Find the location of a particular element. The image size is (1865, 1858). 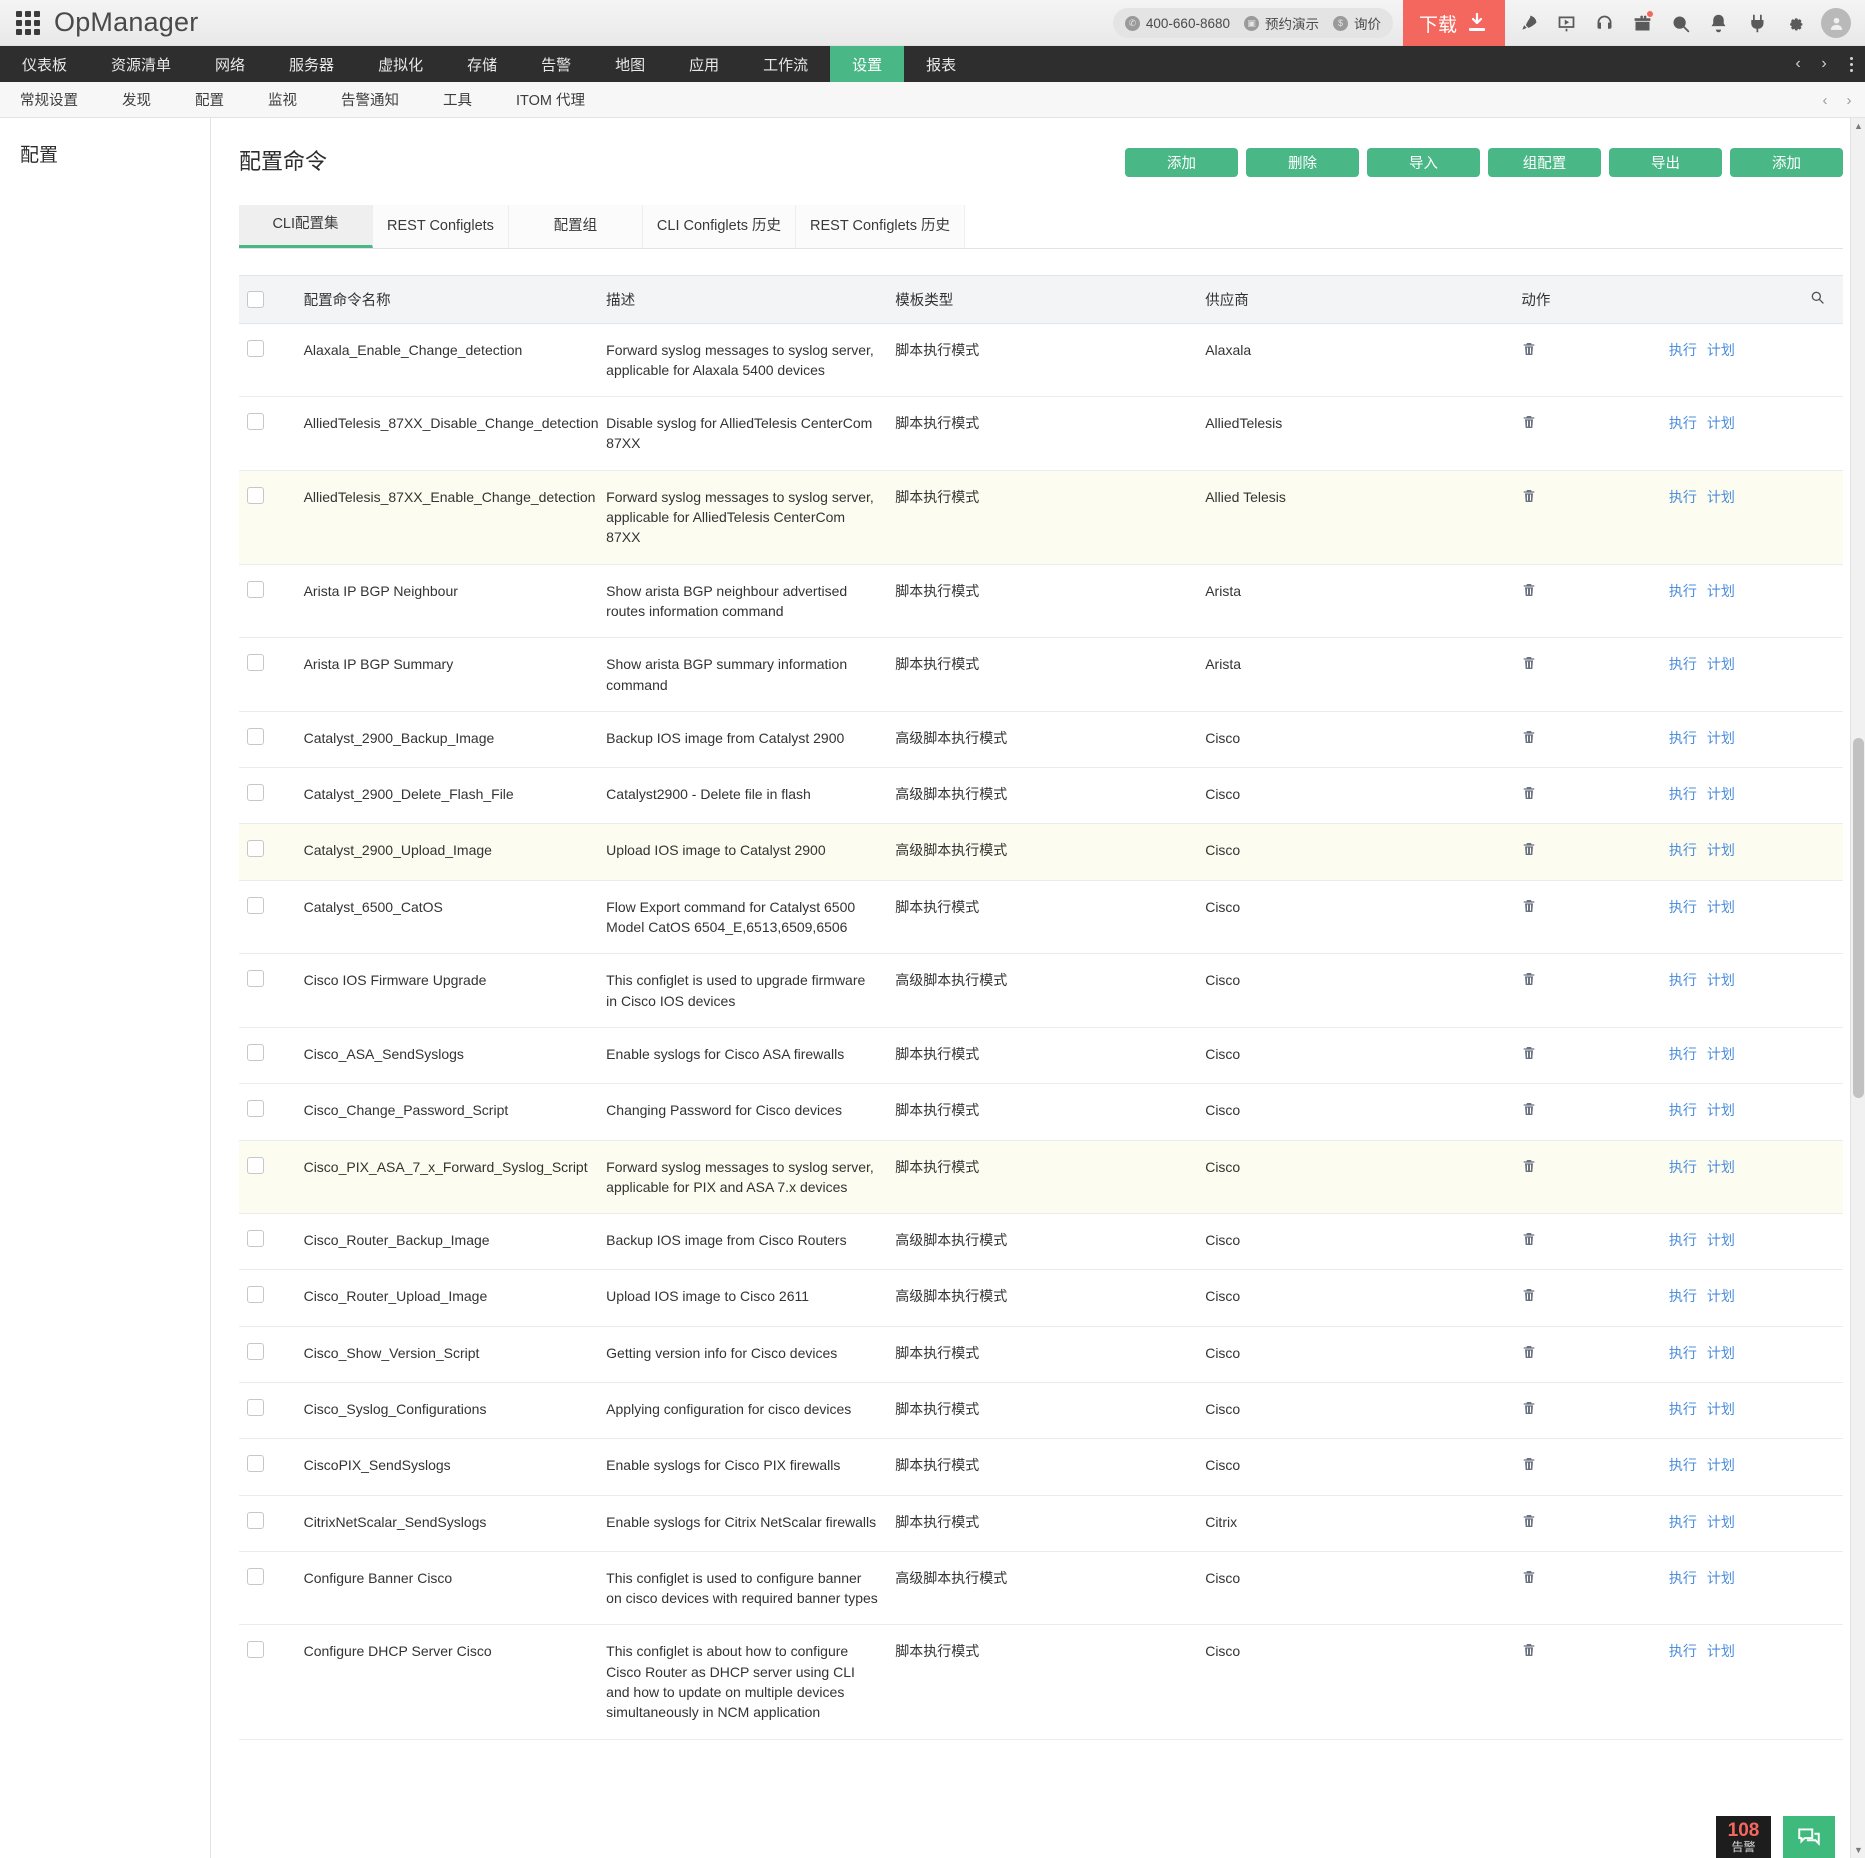

nav-prev-arrow-icon: ‹ is located at coordinates (1798, 64).